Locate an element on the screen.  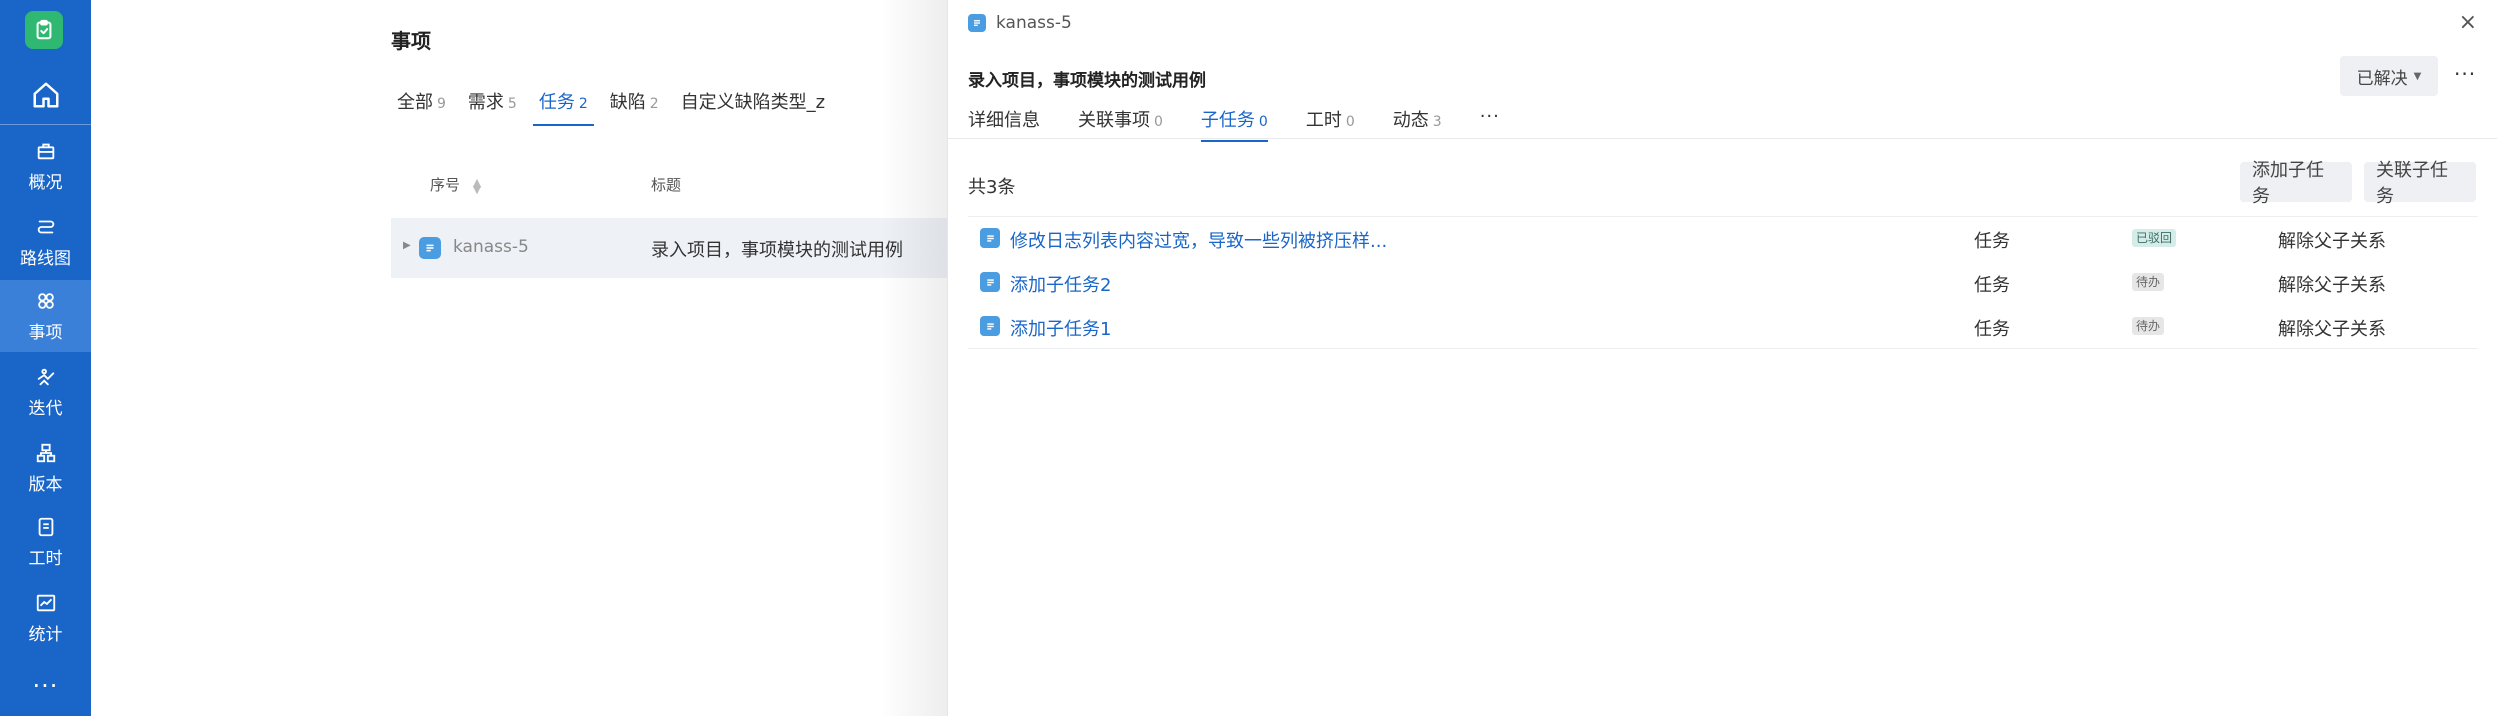
version-icon is located at coordinates (45, 452).